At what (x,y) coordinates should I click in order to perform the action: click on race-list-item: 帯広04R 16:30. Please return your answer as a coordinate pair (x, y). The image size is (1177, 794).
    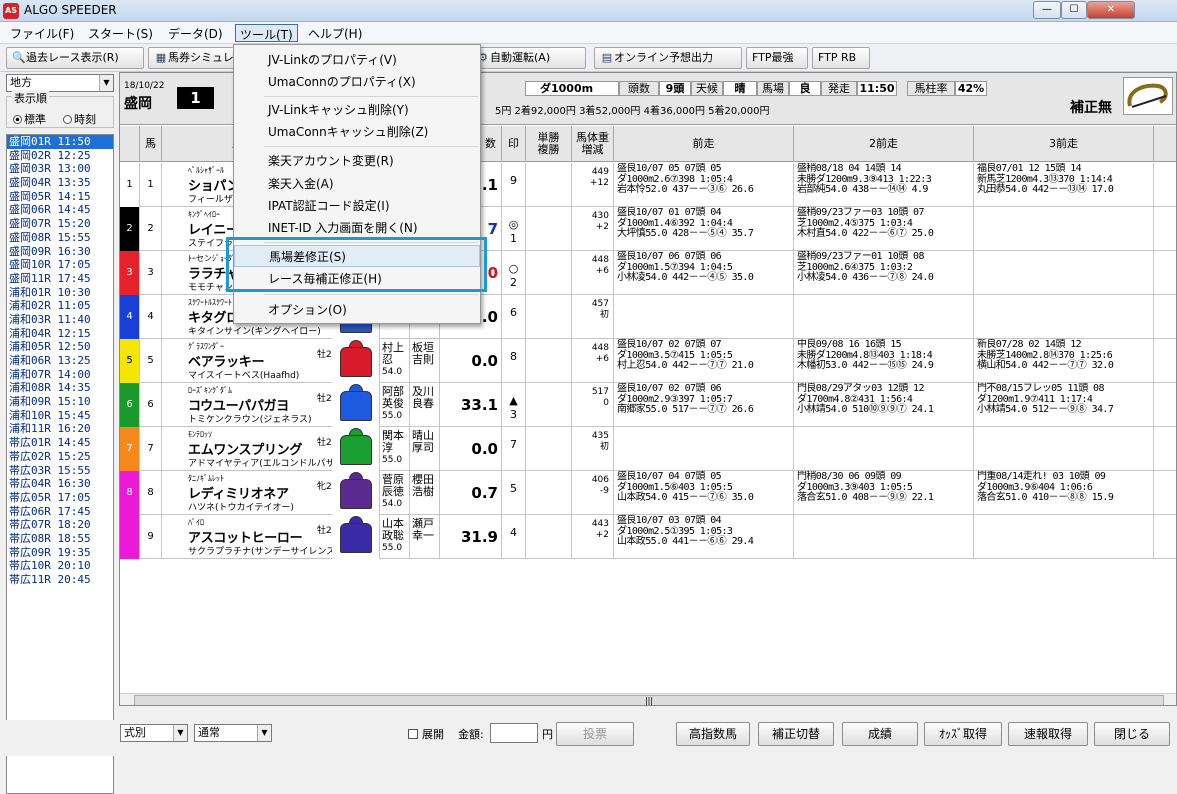
    Looking at the image, I should click on (60, 484).